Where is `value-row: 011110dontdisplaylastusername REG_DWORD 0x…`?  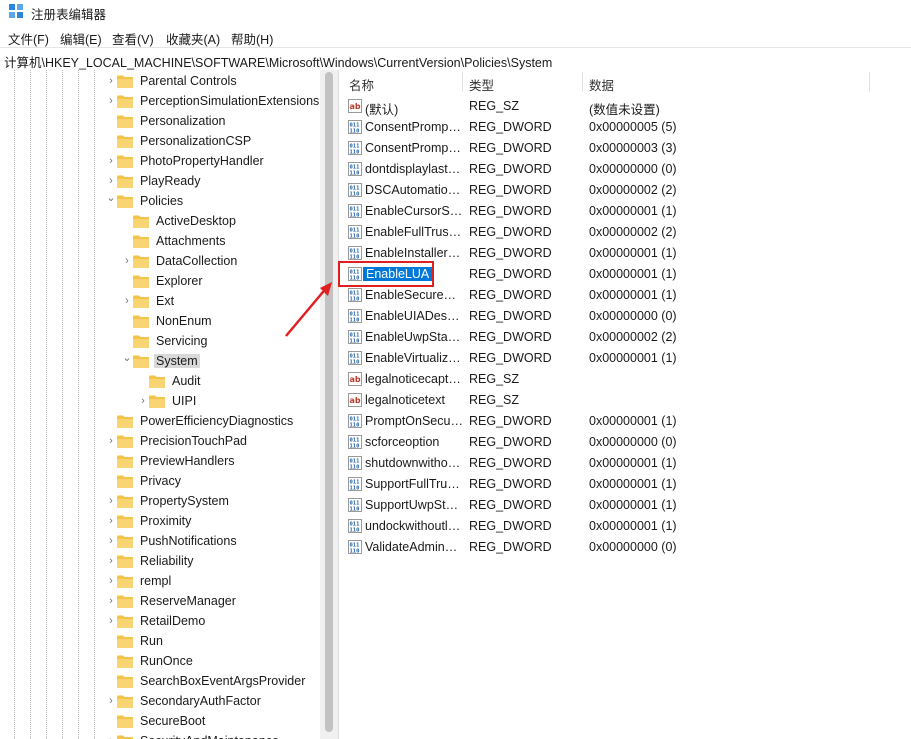 value-row: 011110dontdisplaylastusername REG_DWORD 0x… is located at coordinates (626, 169).